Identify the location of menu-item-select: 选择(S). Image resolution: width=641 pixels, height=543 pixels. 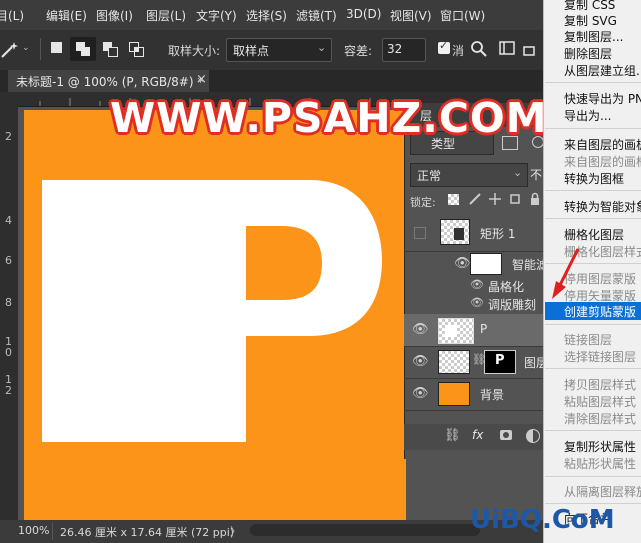
(266, 15).